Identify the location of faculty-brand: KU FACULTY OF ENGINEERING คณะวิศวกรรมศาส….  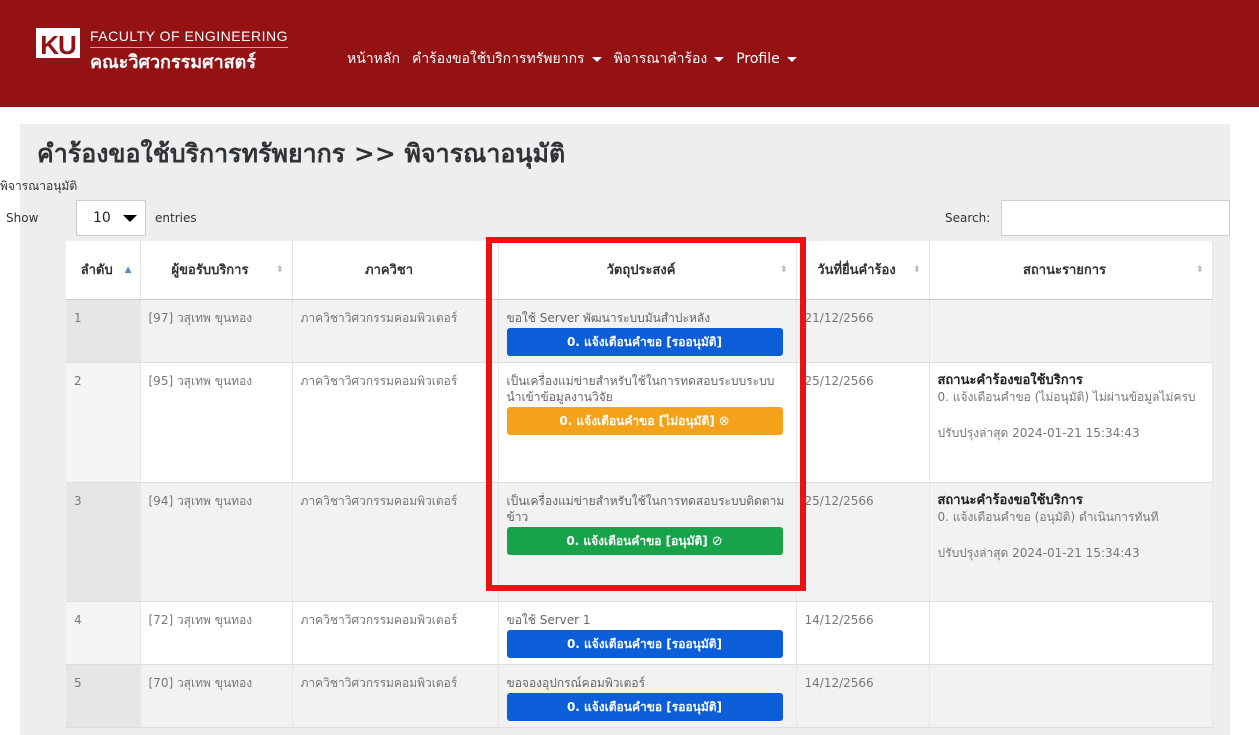
(162, 52).